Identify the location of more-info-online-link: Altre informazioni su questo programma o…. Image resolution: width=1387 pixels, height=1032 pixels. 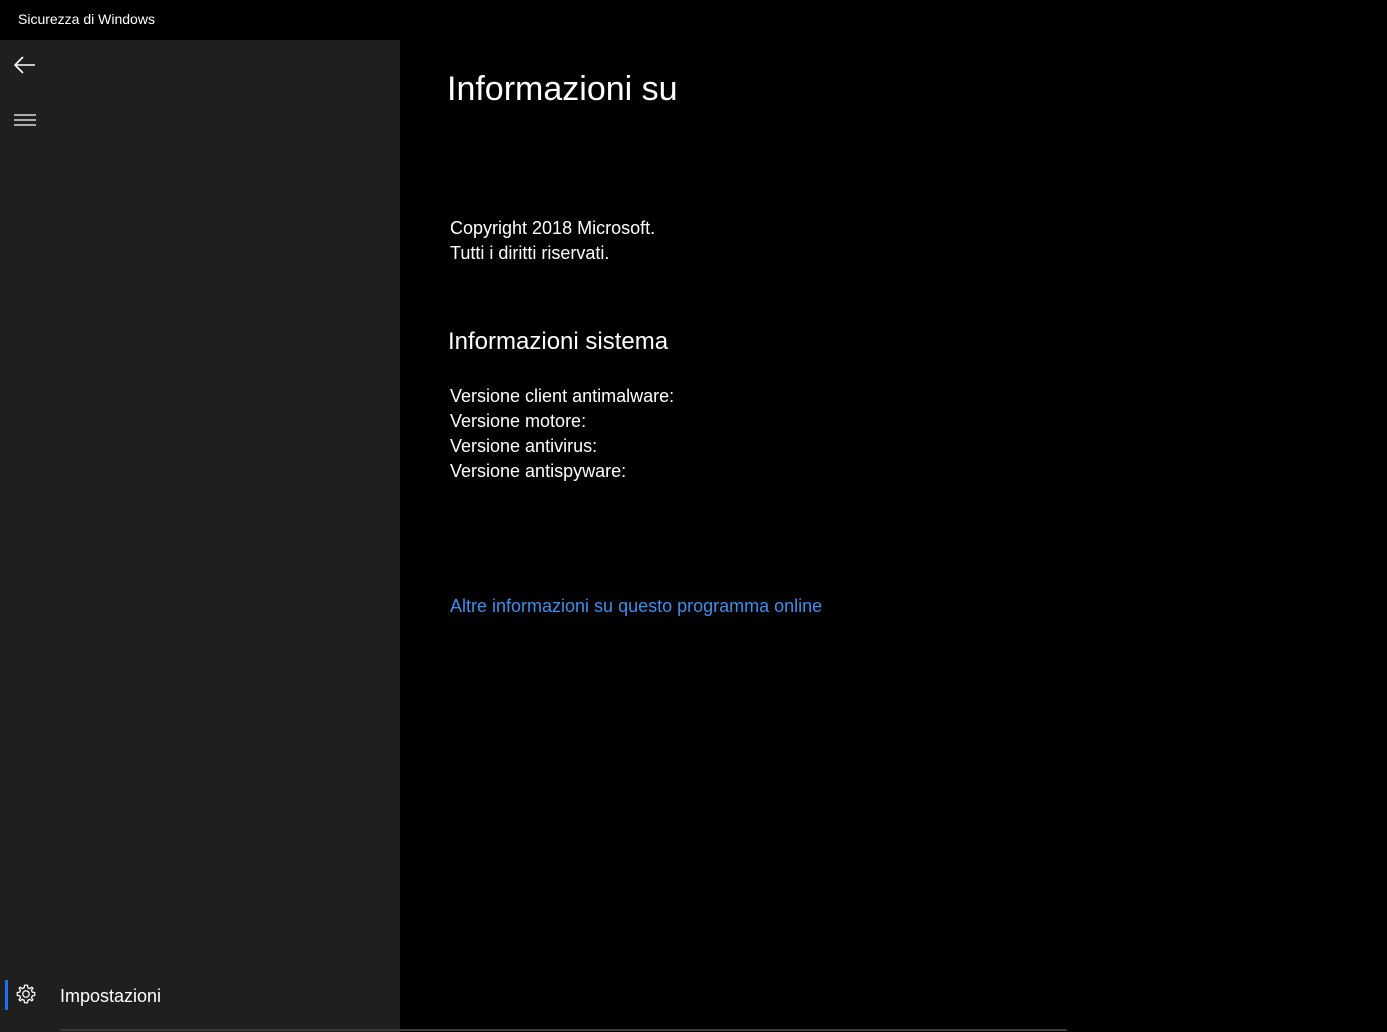
(636, 606).